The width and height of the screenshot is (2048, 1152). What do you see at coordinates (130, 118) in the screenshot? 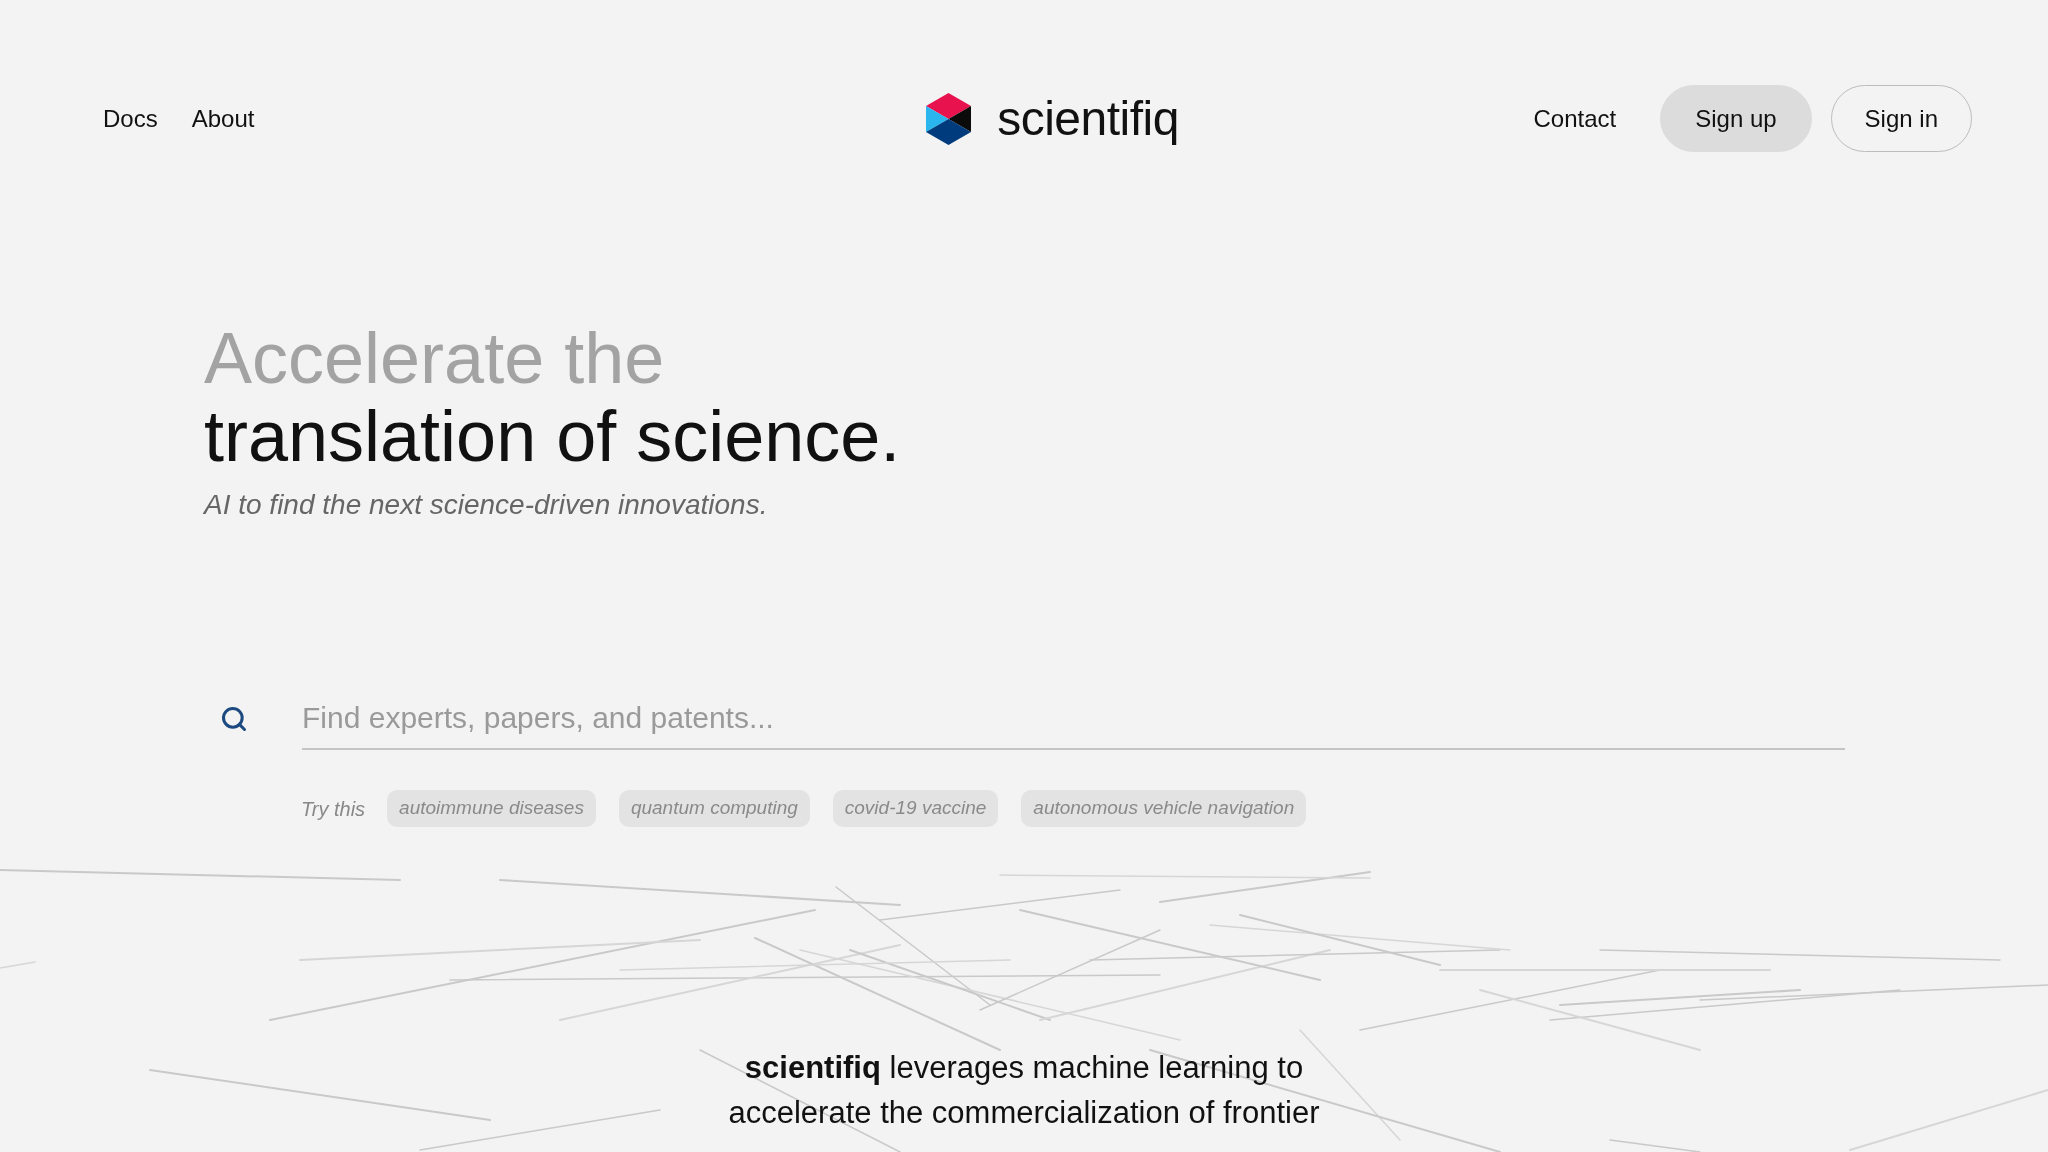
I see `nav-link: Docs` at bounding box center [130, 118].